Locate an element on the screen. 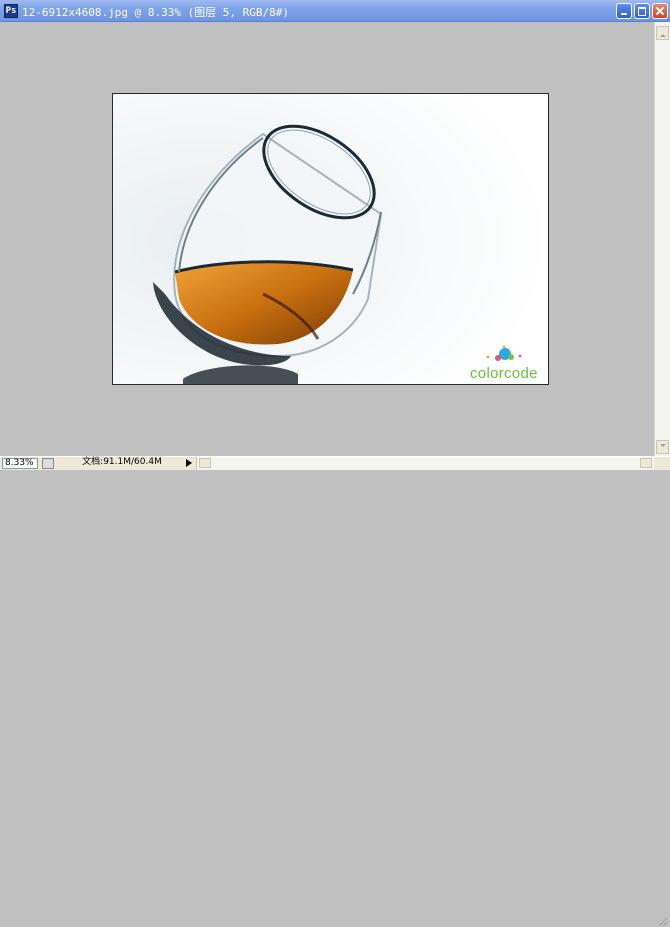 This screenshot has width=670, height=927. photoshop-app-icon: Ps is located at coordinates (11, 11).